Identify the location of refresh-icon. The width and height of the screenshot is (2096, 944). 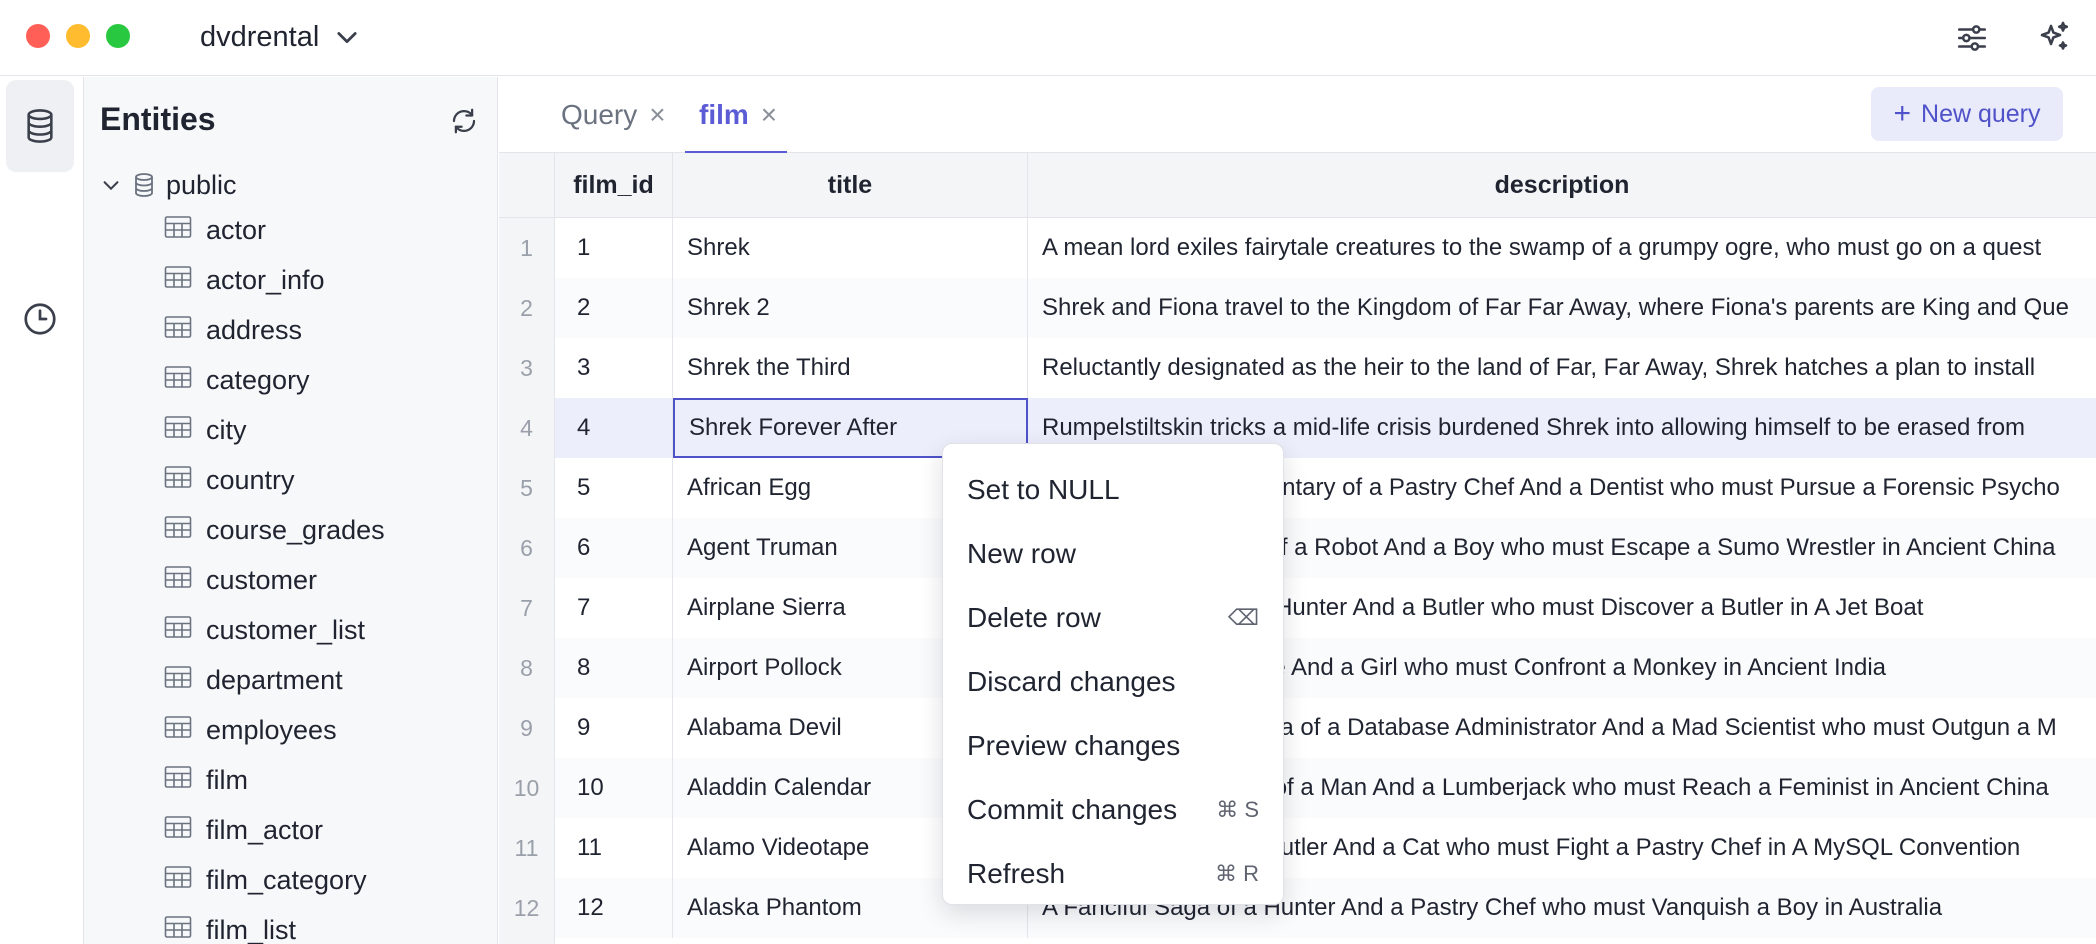
(464, 121).